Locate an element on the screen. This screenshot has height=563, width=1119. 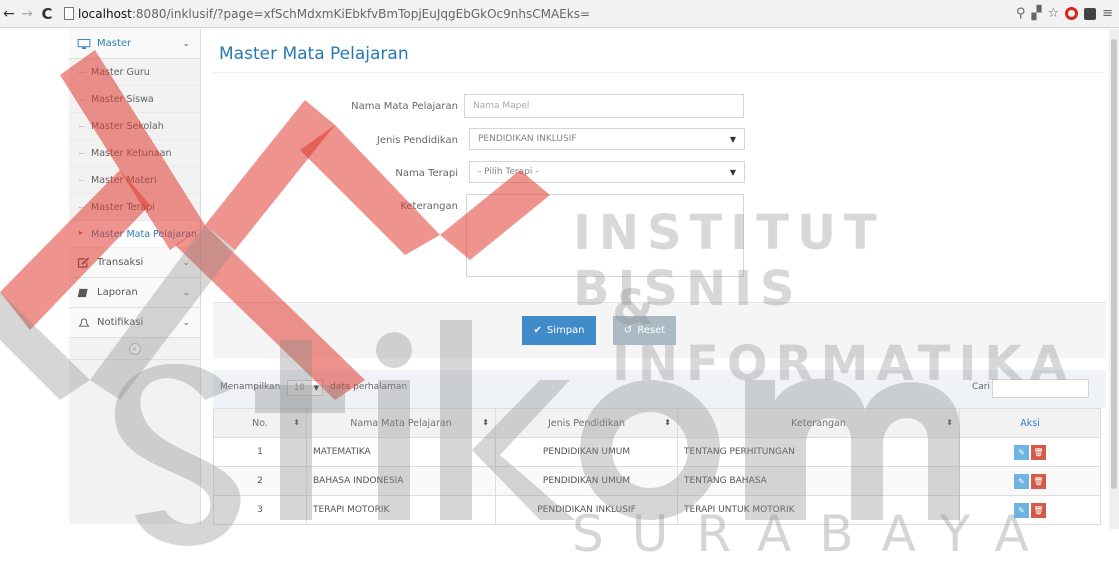
divider is located at coordinates (659, 72).